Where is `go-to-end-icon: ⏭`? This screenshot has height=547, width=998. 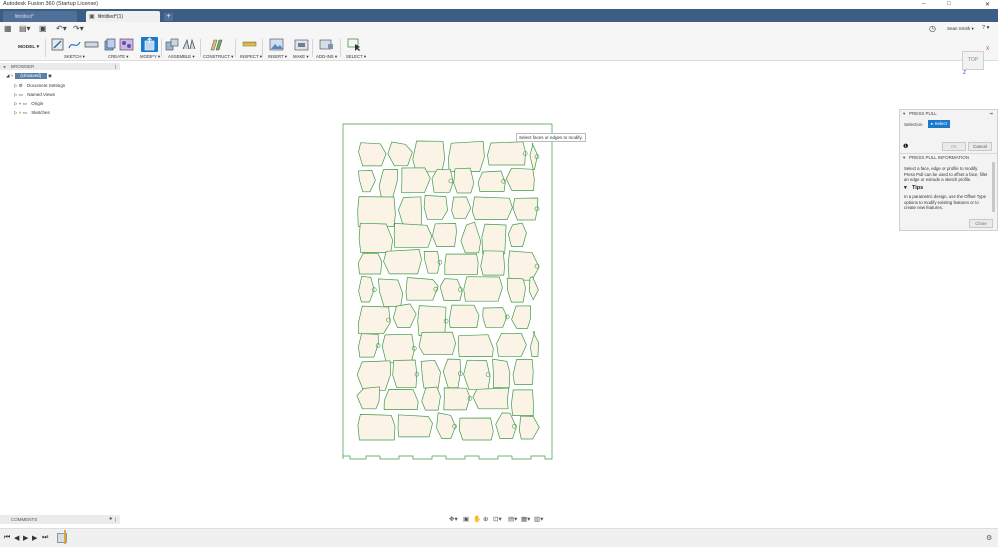
go-to-end-icon: ⏭ is located at coordinates (45, 538).